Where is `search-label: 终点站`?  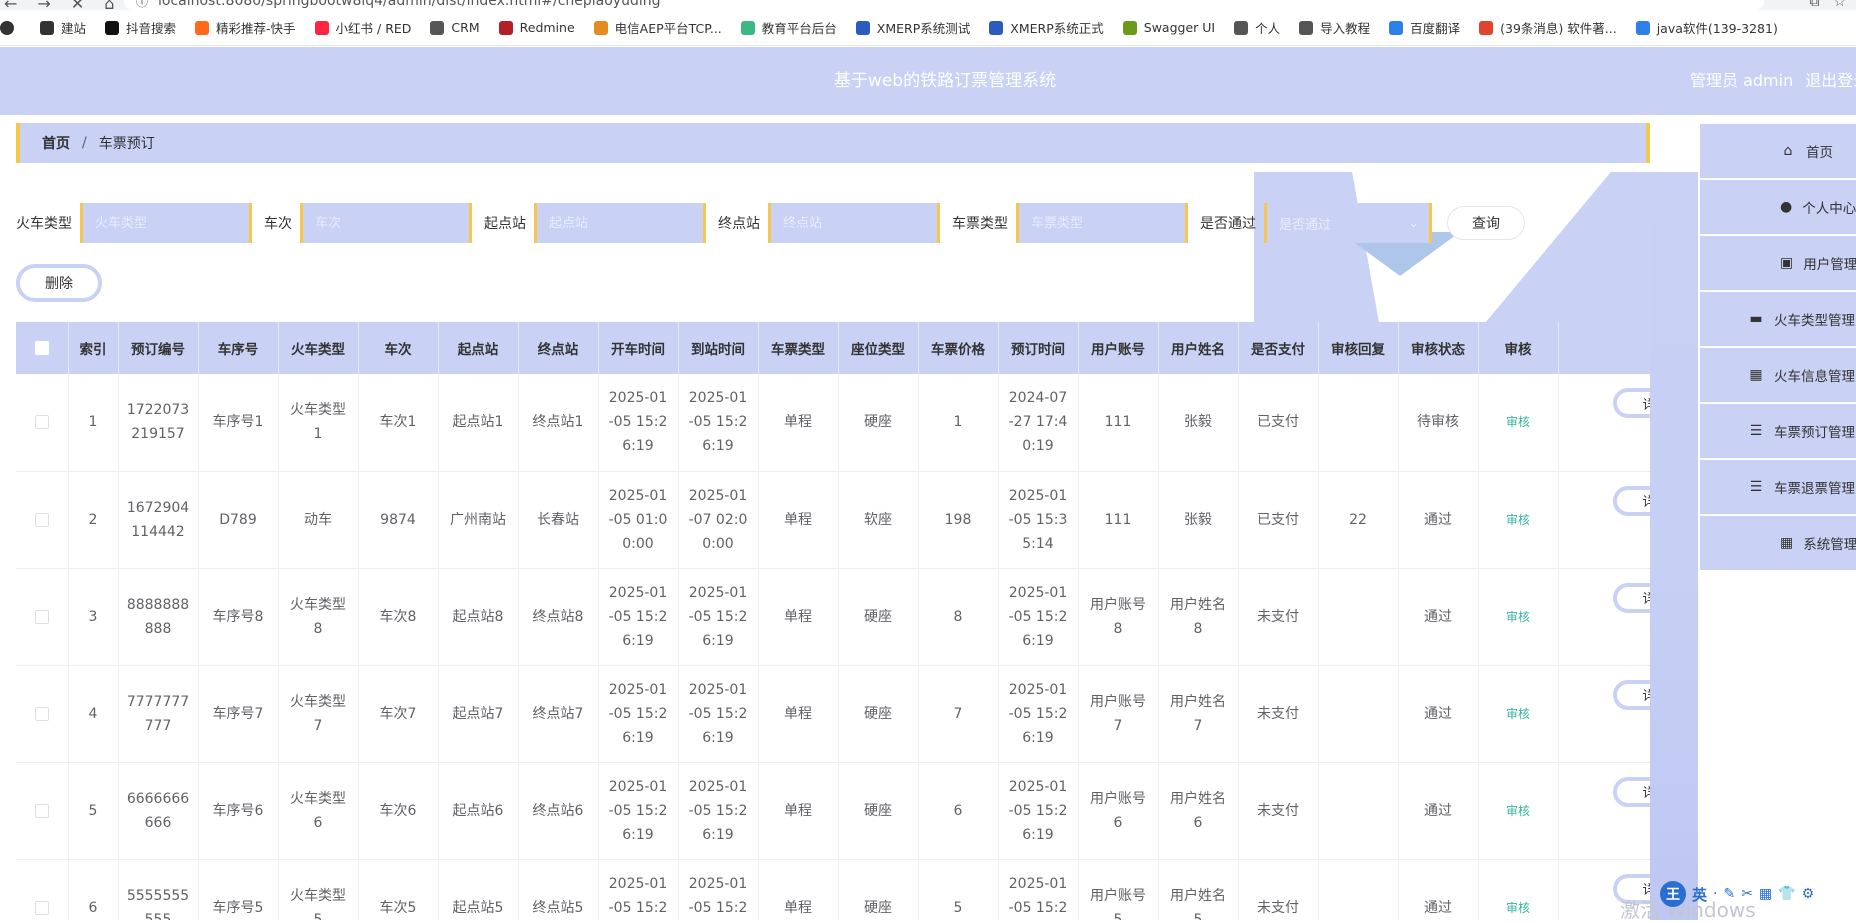
search-label: 终点站 is located at coordinates (739, 224).